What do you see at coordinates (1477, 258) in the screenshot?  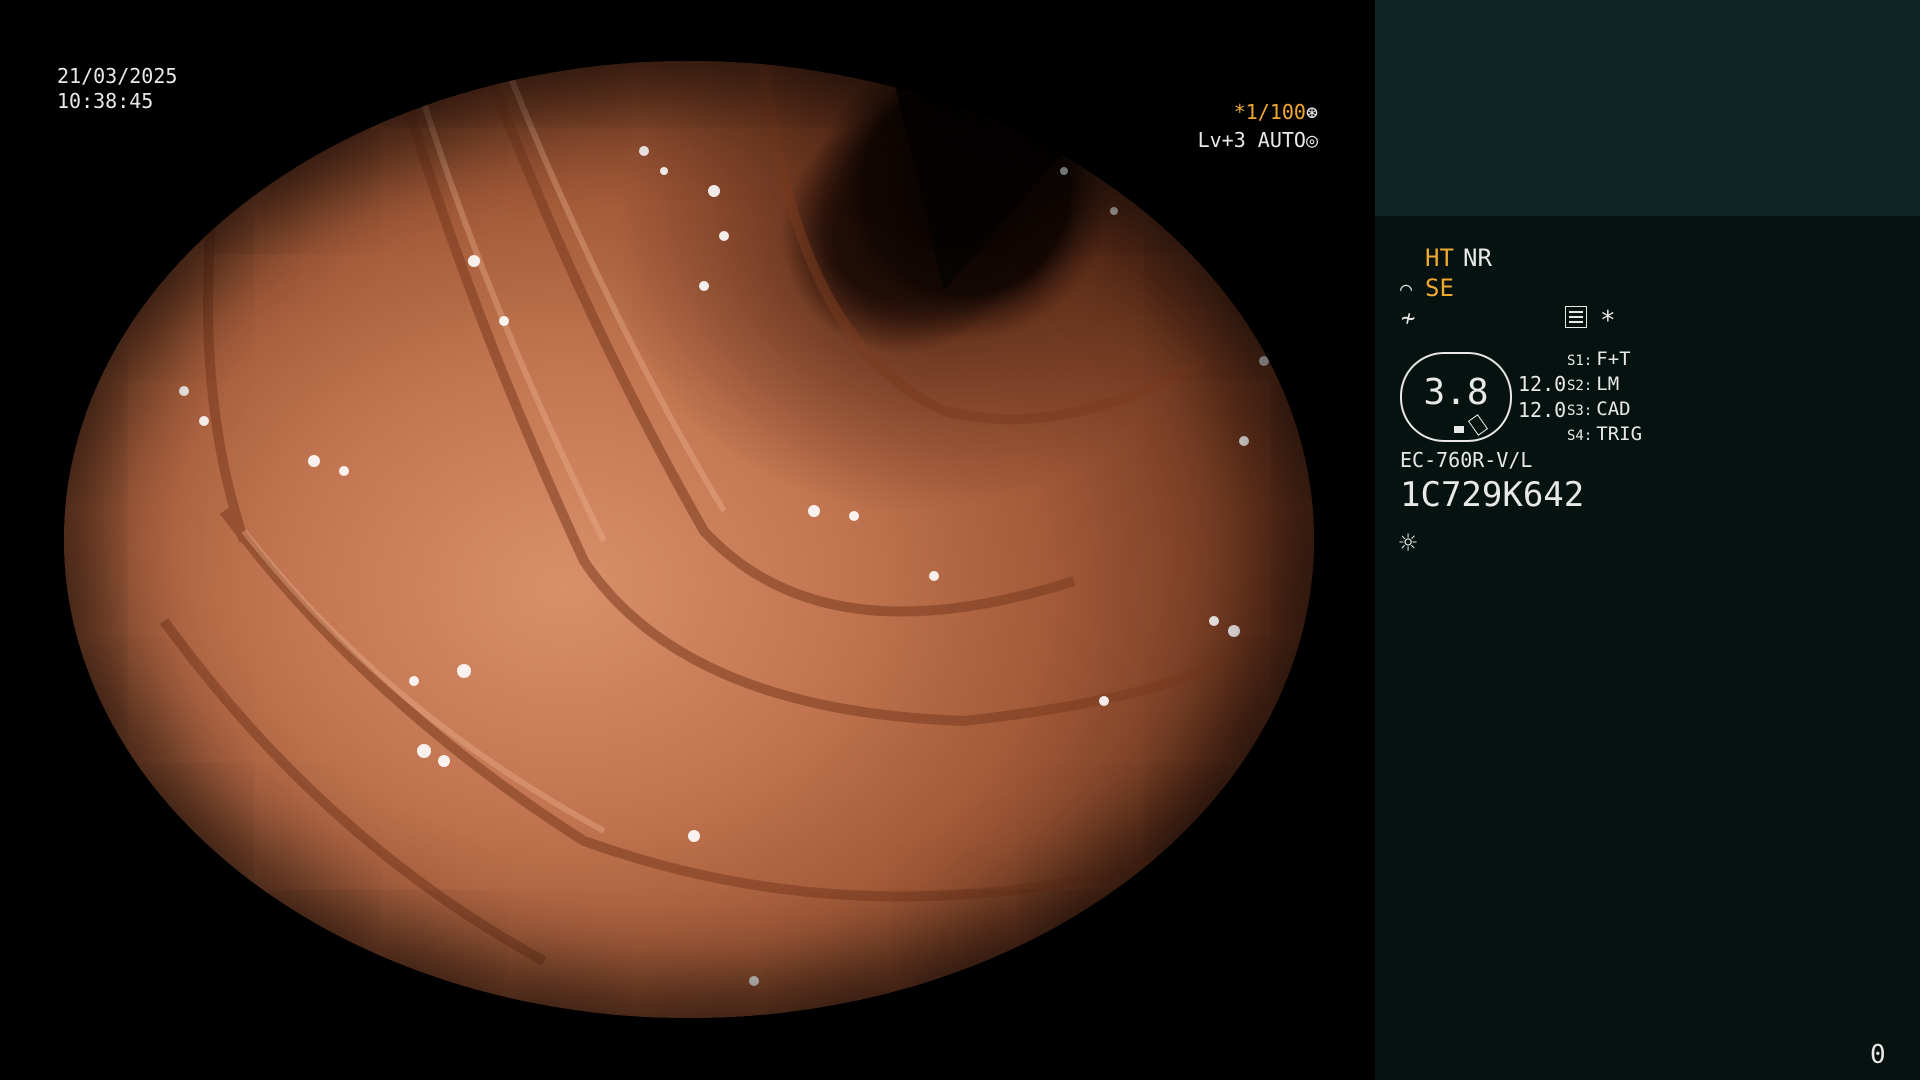 I see `nr-label: NR` at bounding box center [1477, 258].